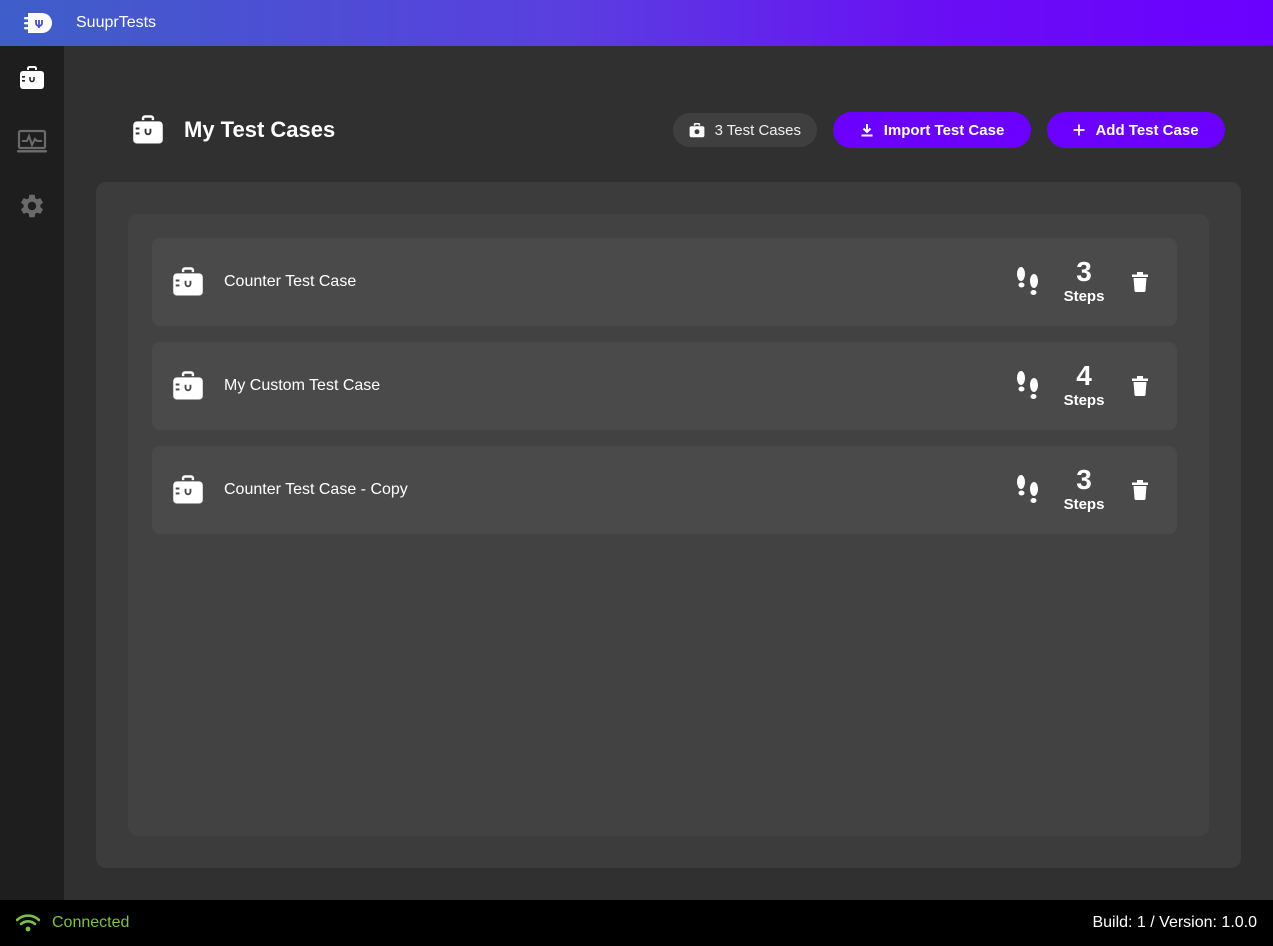 This screenshot has height=946, width=1273. I want to click on add-test-case-button: Add Test Case, so click(1136, 130).